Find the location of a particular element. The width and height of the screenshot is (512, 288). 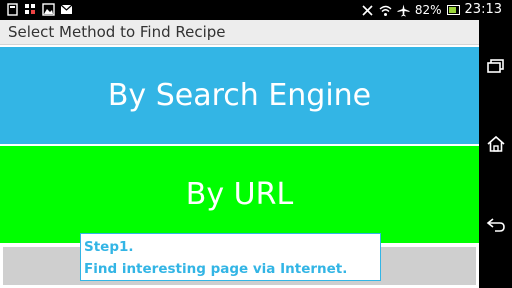

battery-icon is located at coordinates (453, 10).